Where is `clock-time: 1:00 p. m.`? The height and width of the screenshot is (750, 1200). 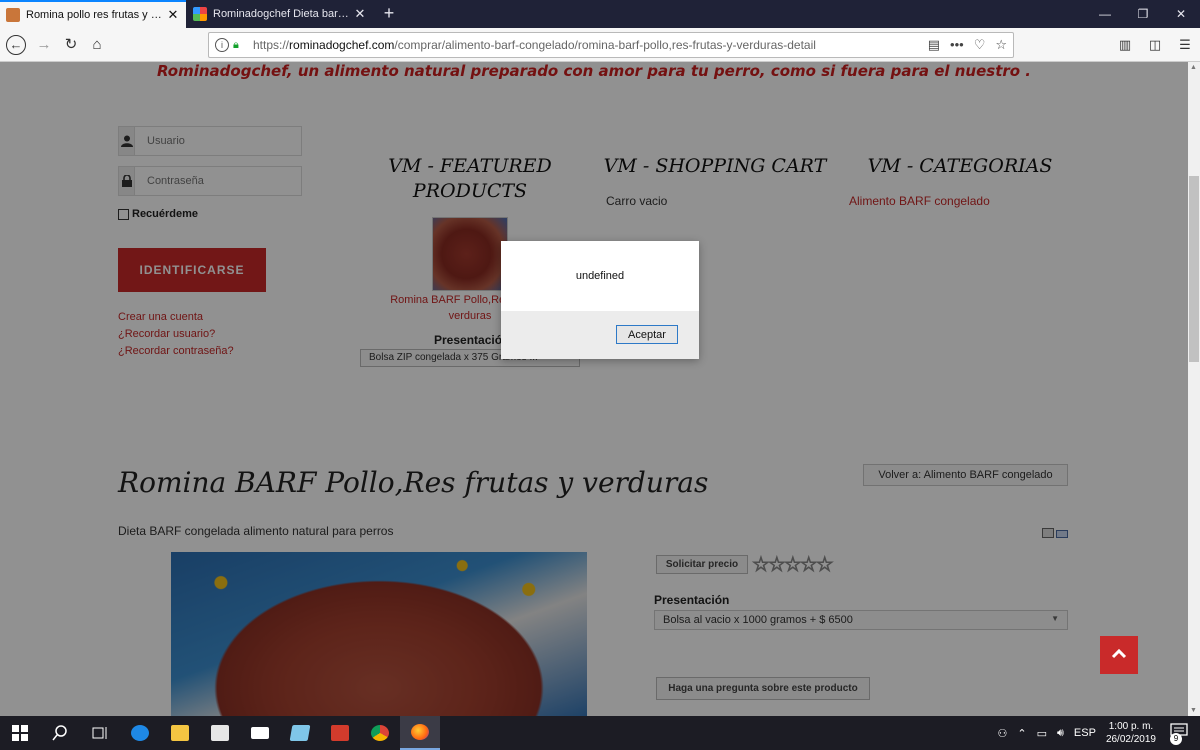 clock-time: 1:00 p. m. is located at coordinates (1131, 726).